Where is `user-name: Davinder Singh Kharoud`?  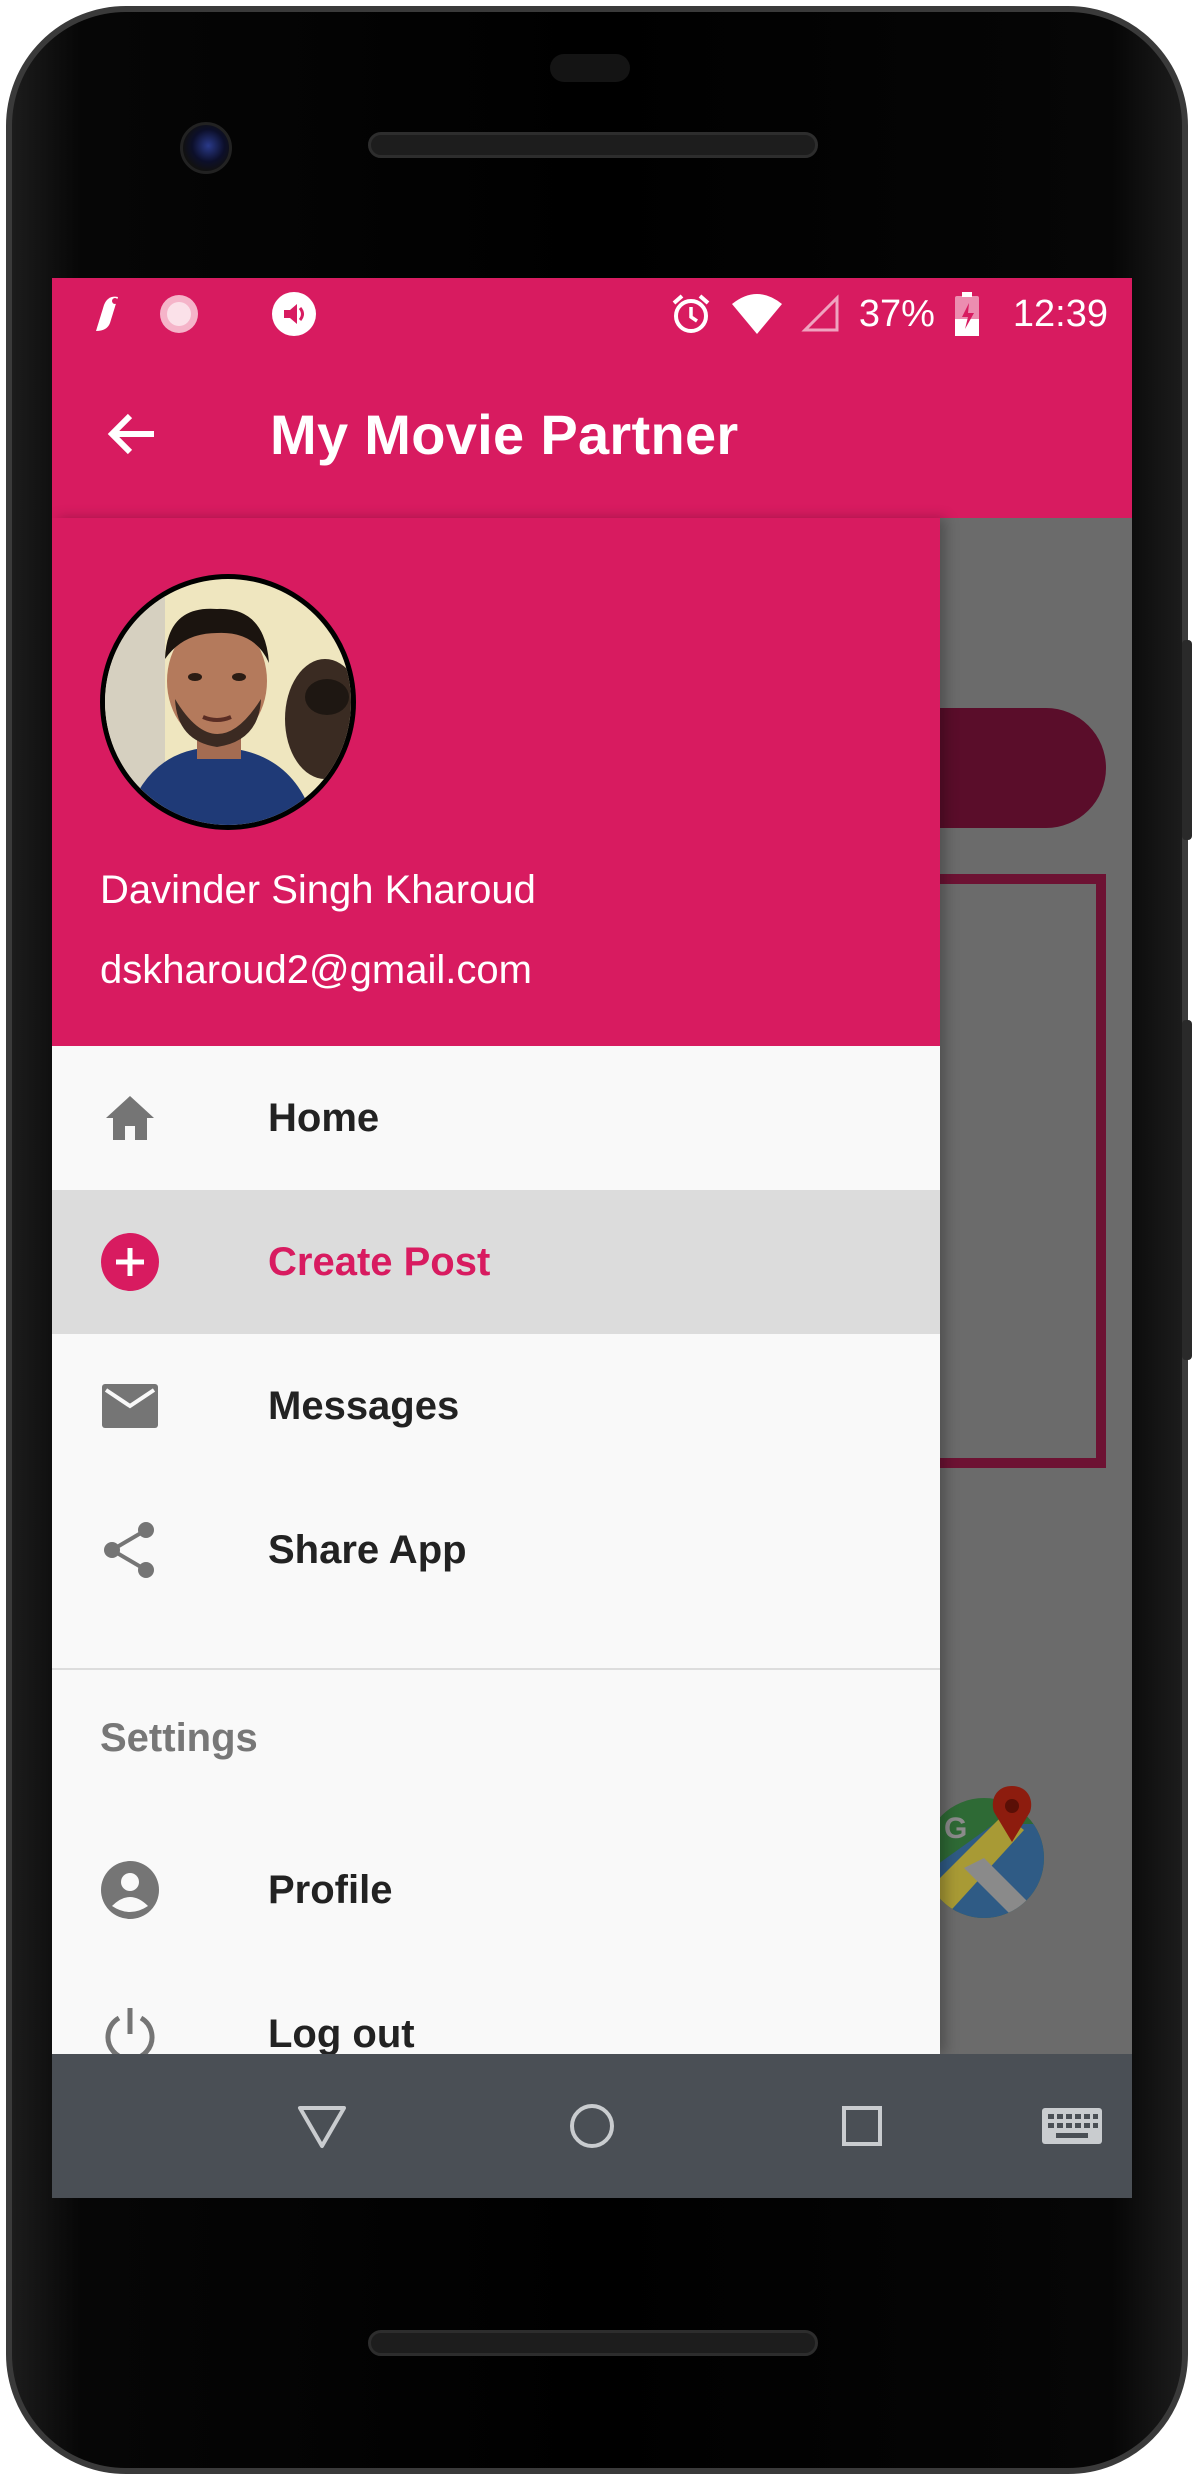
user-name: Davinder Singh Kharoud is located at coordinates (318, 890).